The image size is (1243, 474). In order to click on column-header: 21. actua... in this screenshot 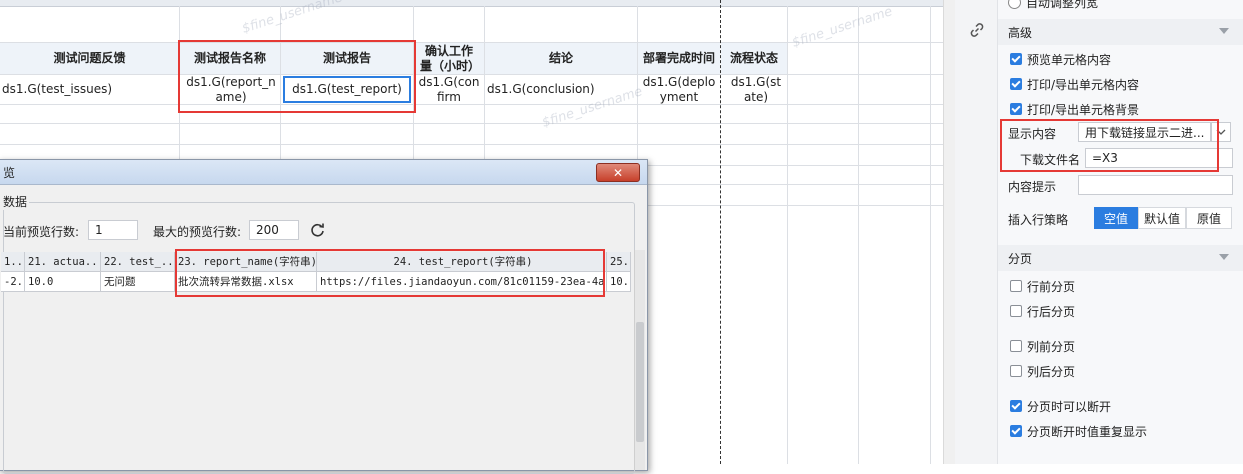, I will do `click(63, 262)`.